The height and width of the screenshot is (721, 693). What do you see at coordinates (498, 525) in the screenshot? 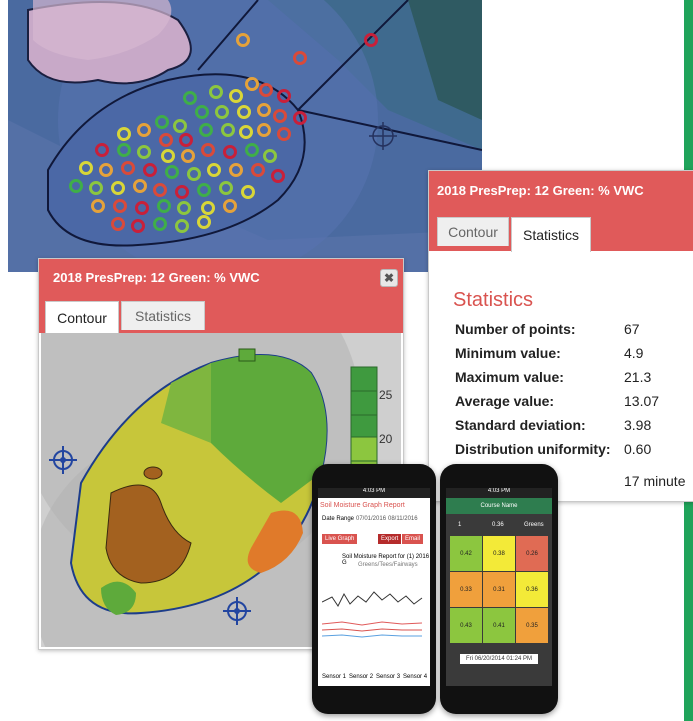
I see `grid-row-value: 0.36` at bounding box center [498, 525].